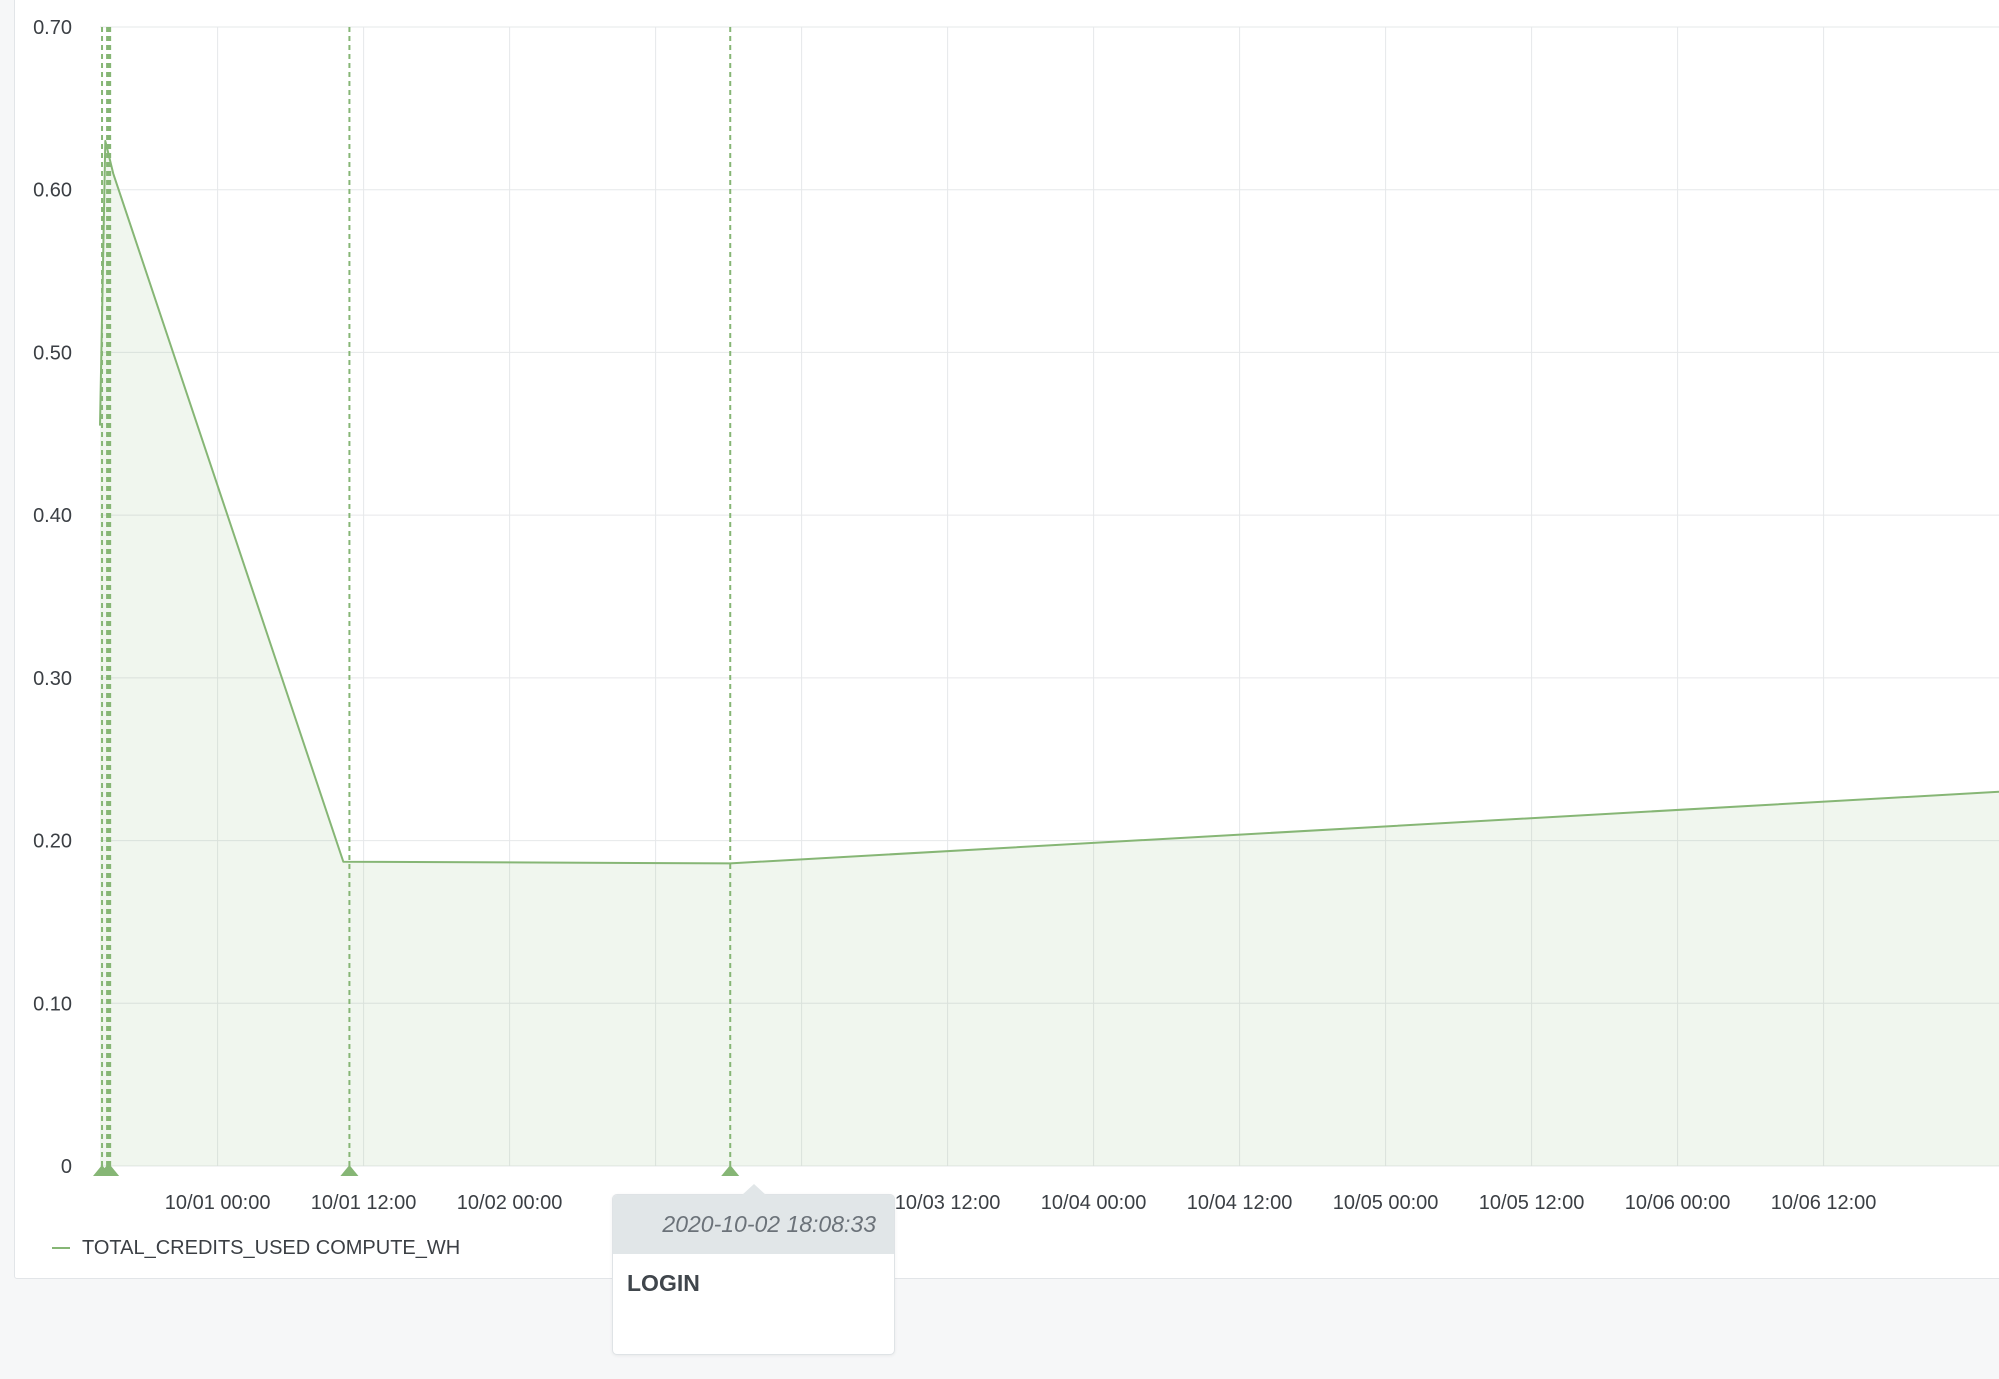 Image resolution: width=1999 pixels, height=1379 pixels. Describe the element at coordinates (1824, 1203) in the screenshot. I see `x-tick-label: 10/06 12:00` at that location.